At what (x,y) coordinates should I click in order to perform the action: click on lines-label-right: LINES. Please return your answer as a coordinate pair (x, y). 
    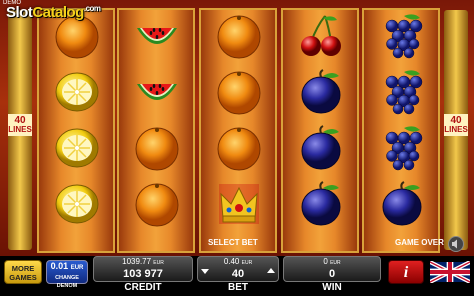
    Looking at the image, I should click on (456, 129).